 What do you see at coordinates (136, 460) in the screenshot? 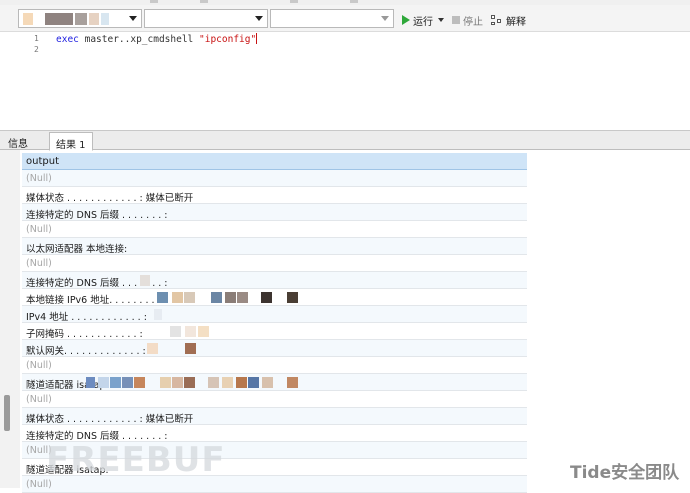
I see `watermark-freebuf: FREEBUF` at bounding box center [136, 460].